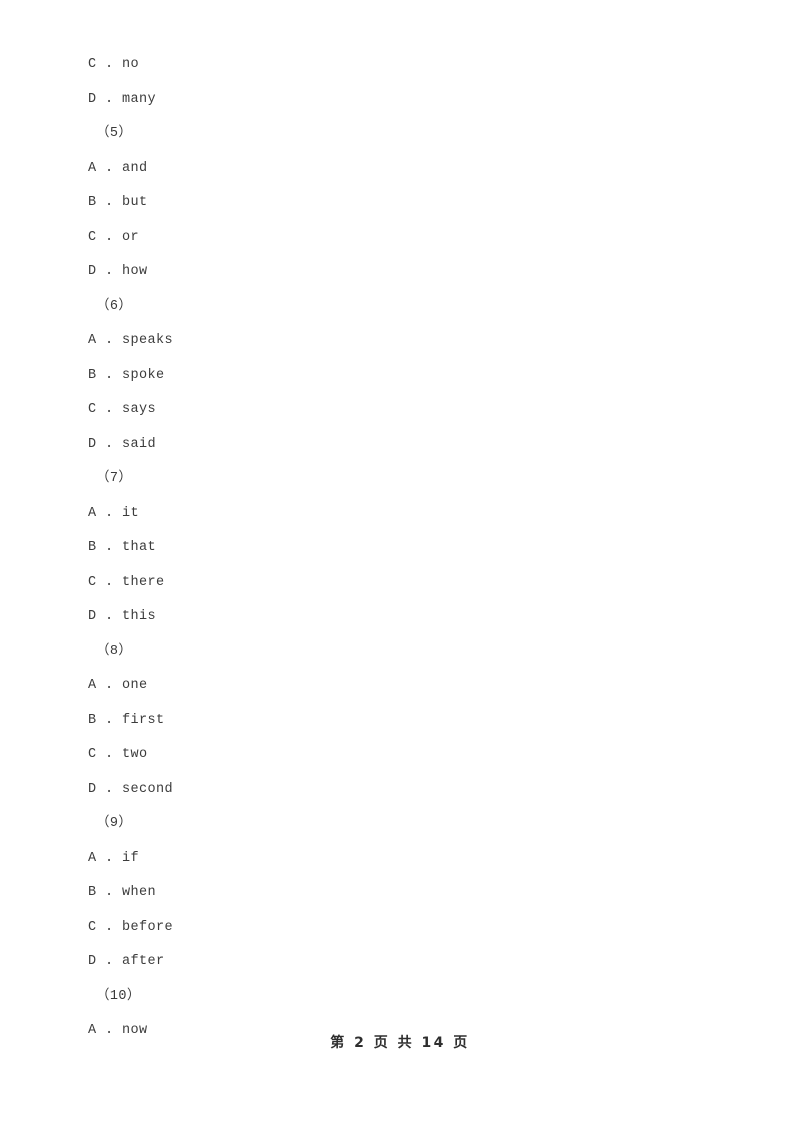 This screenshot has height=1132, width=800. Describe the element at coordinates (122, 444) in the screenshot. I see `answer-option: D . said` at that location.